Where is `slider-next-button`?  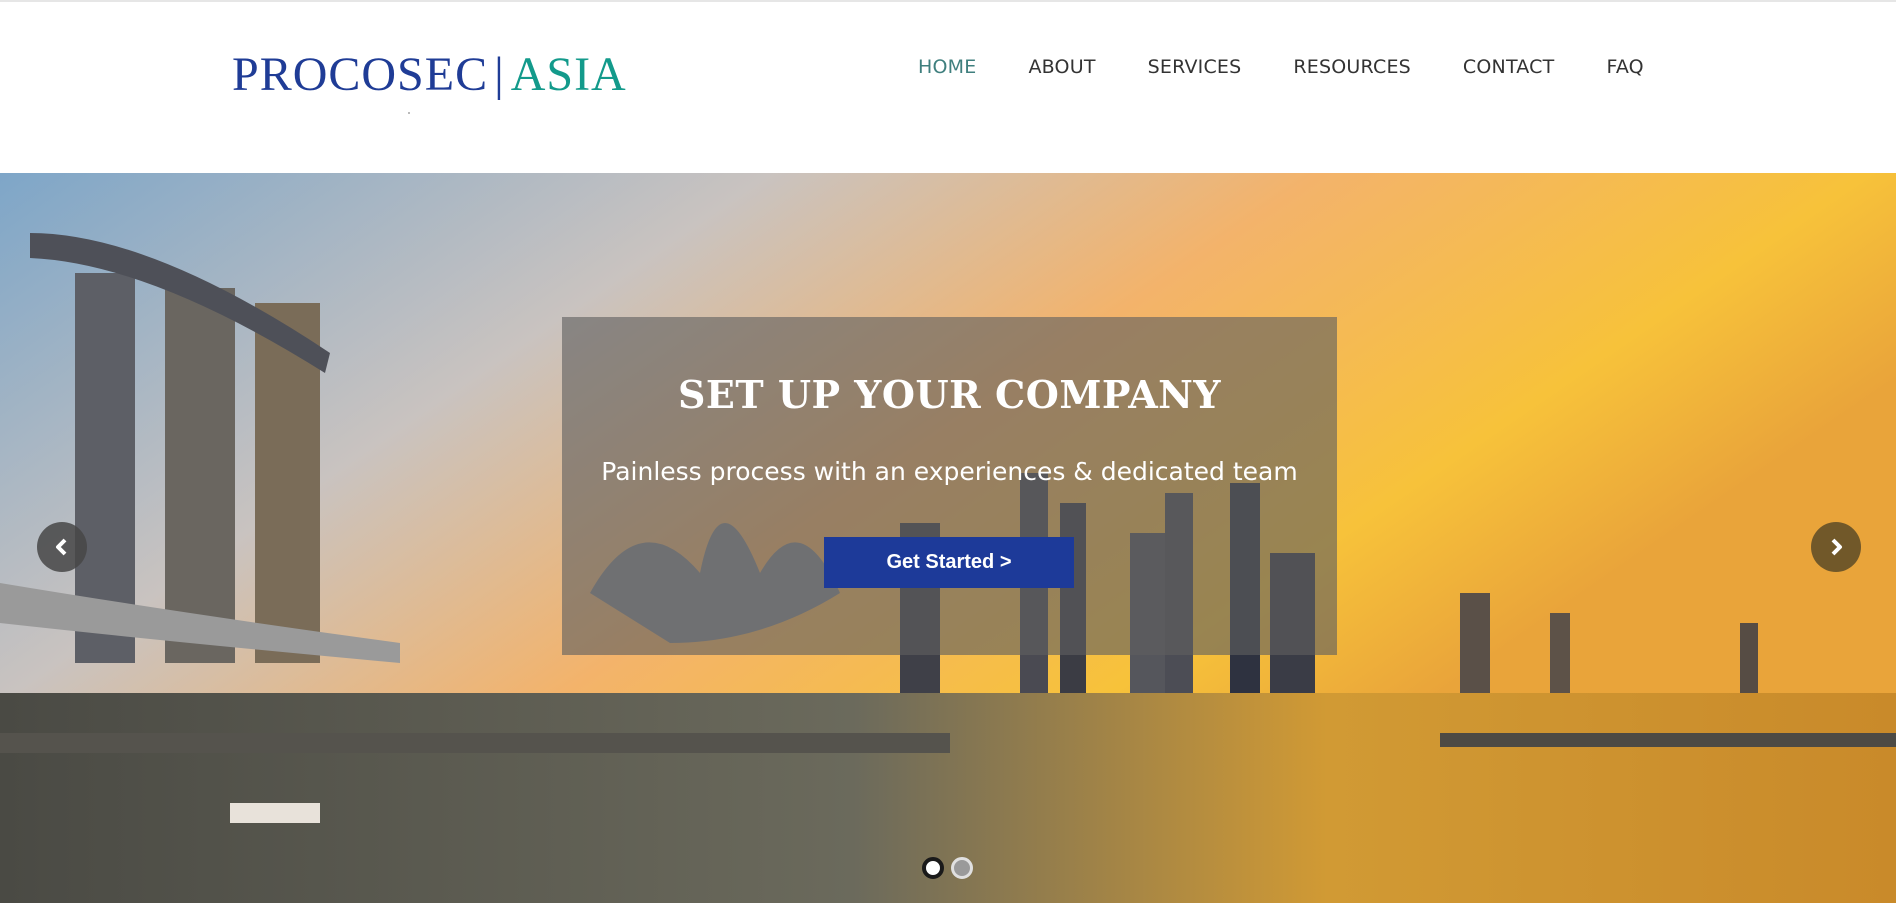 slider-next-button is located at coordinates (1836, 547).